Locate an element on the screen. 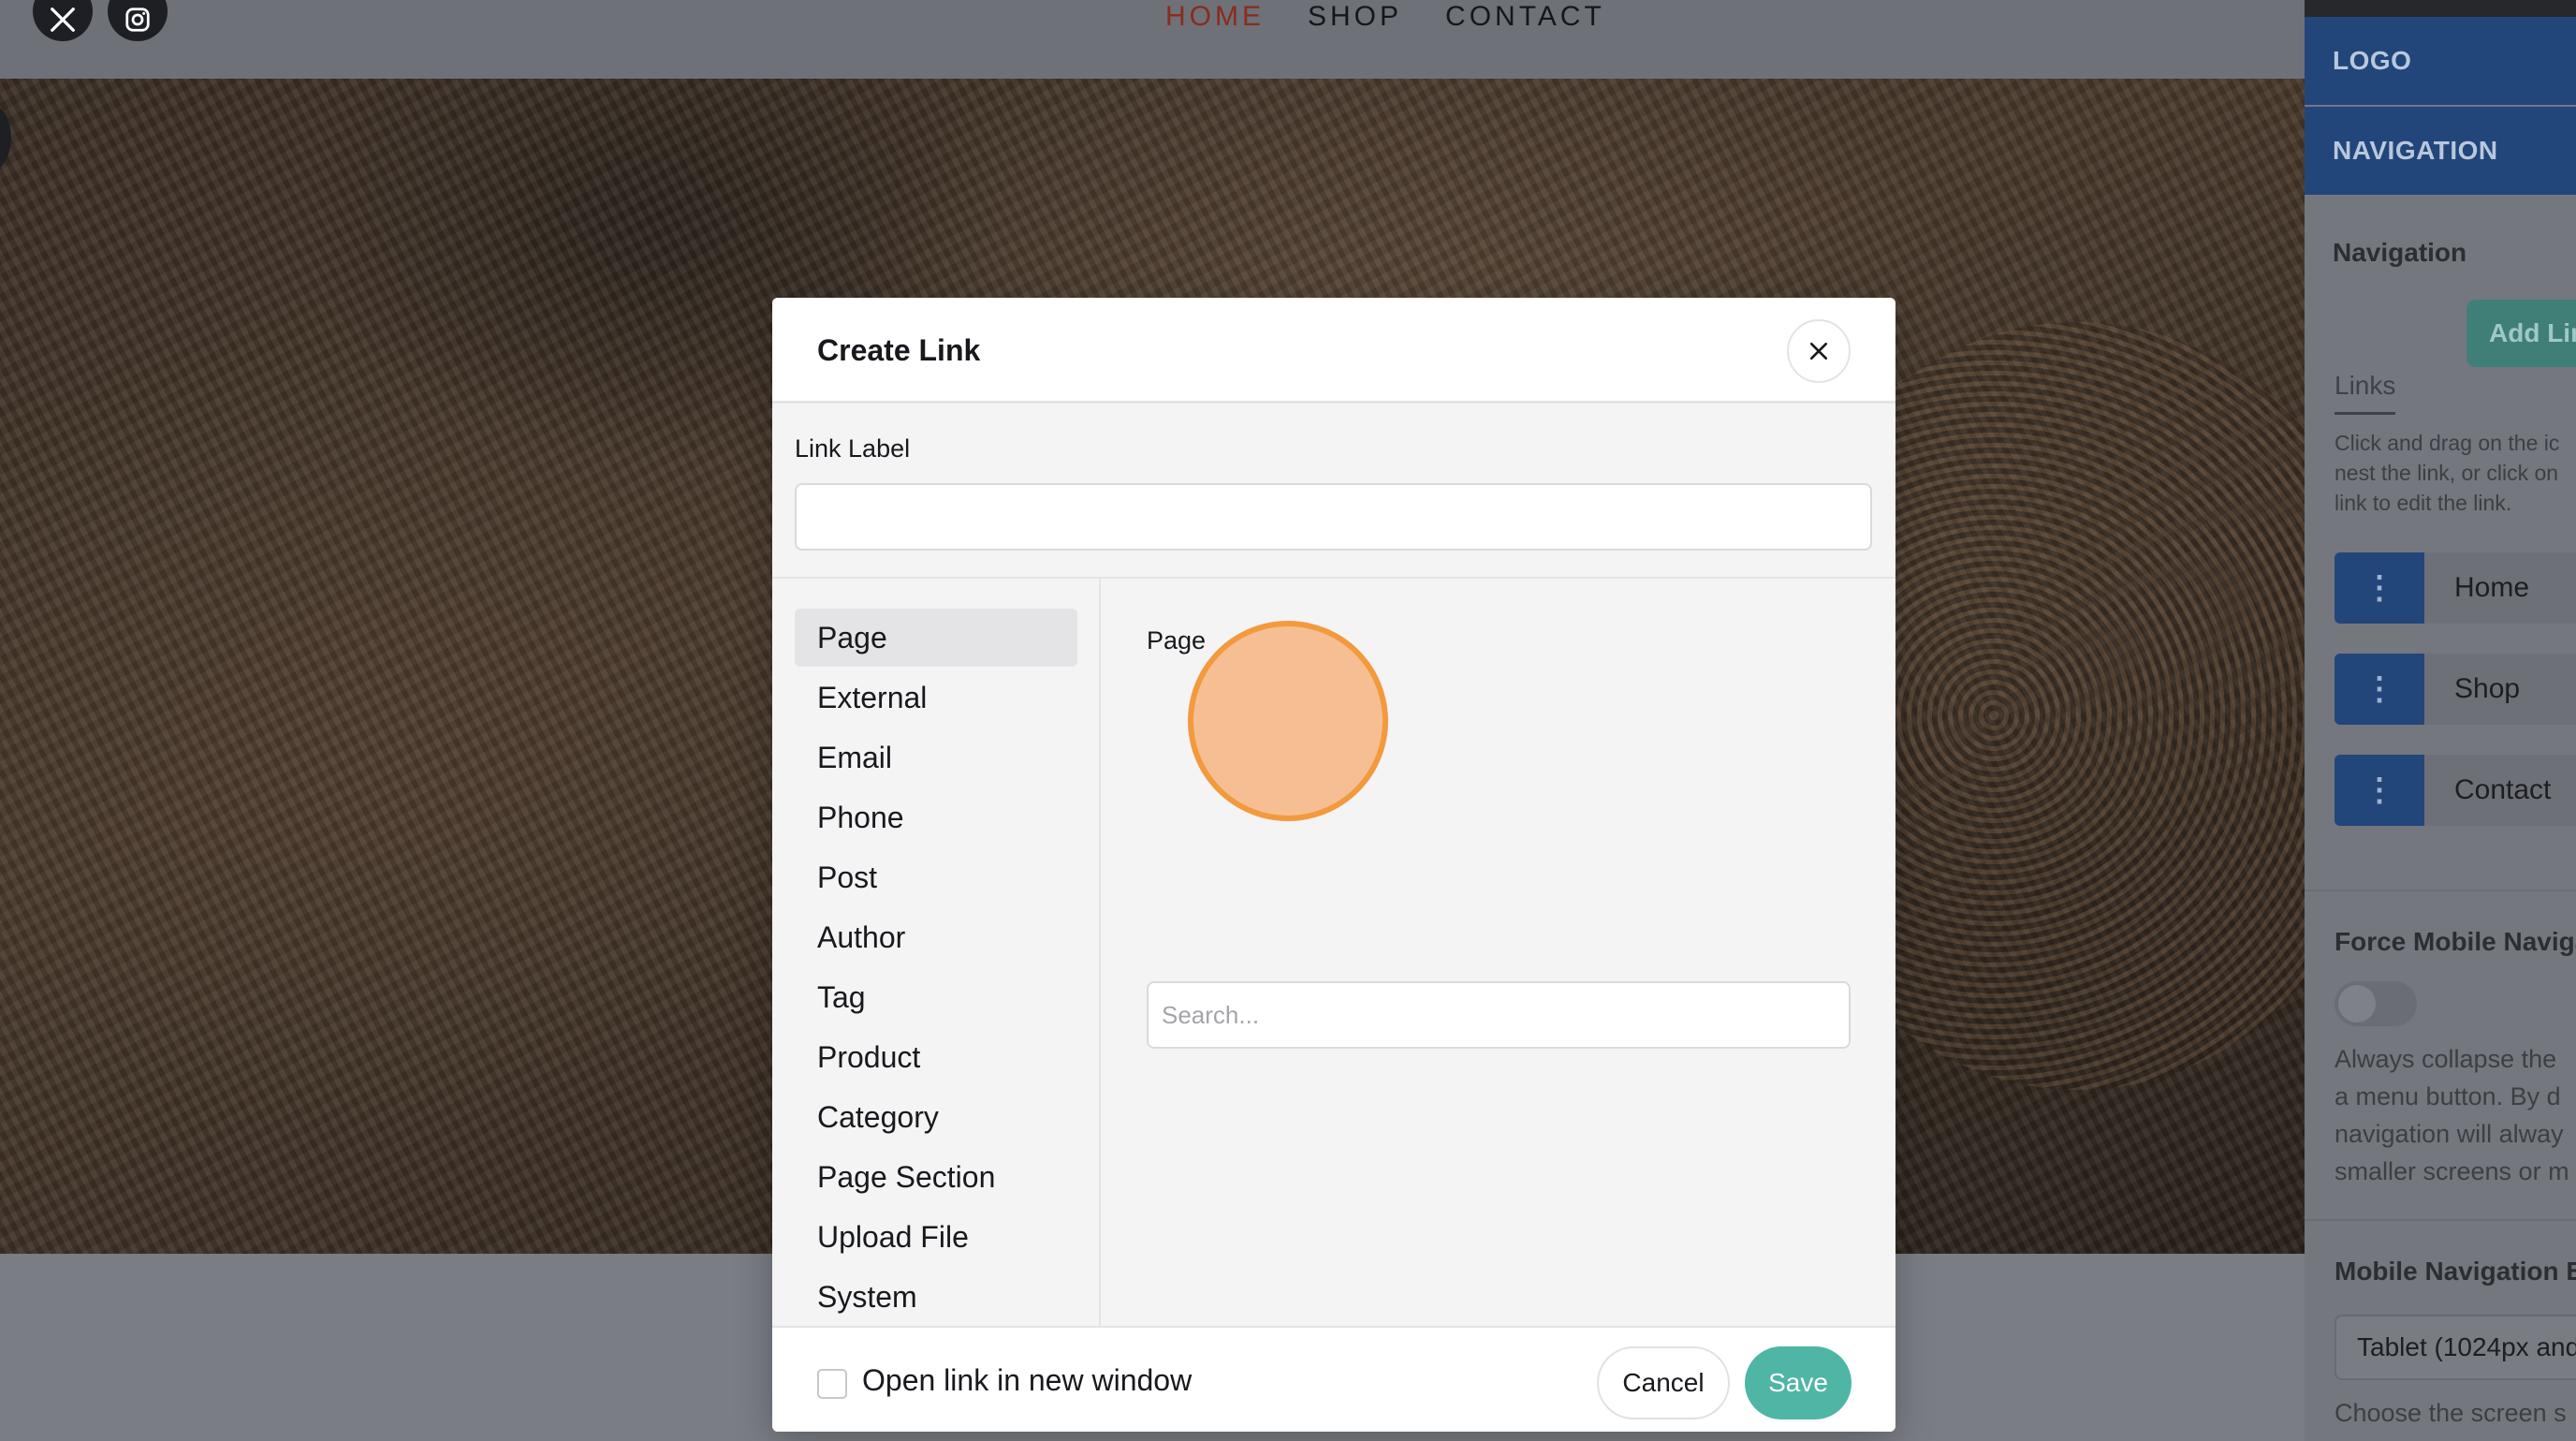  nav-link-label: Shop is located at coordinates (2487, 688).